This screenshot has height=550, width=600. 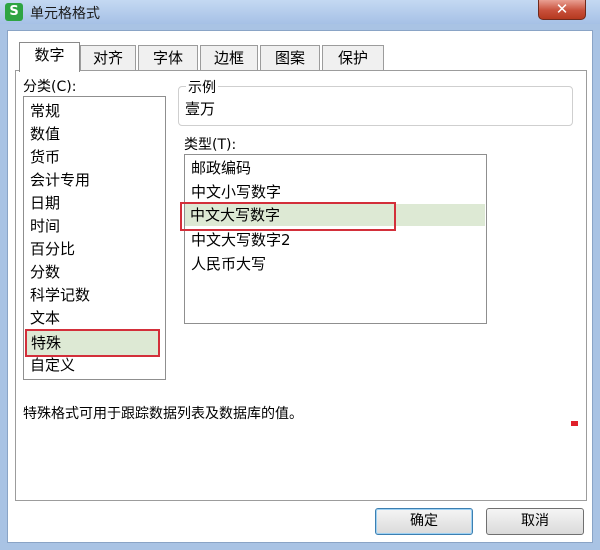 I want to click on list-item: 会计专用, so click(x=60, y=180).